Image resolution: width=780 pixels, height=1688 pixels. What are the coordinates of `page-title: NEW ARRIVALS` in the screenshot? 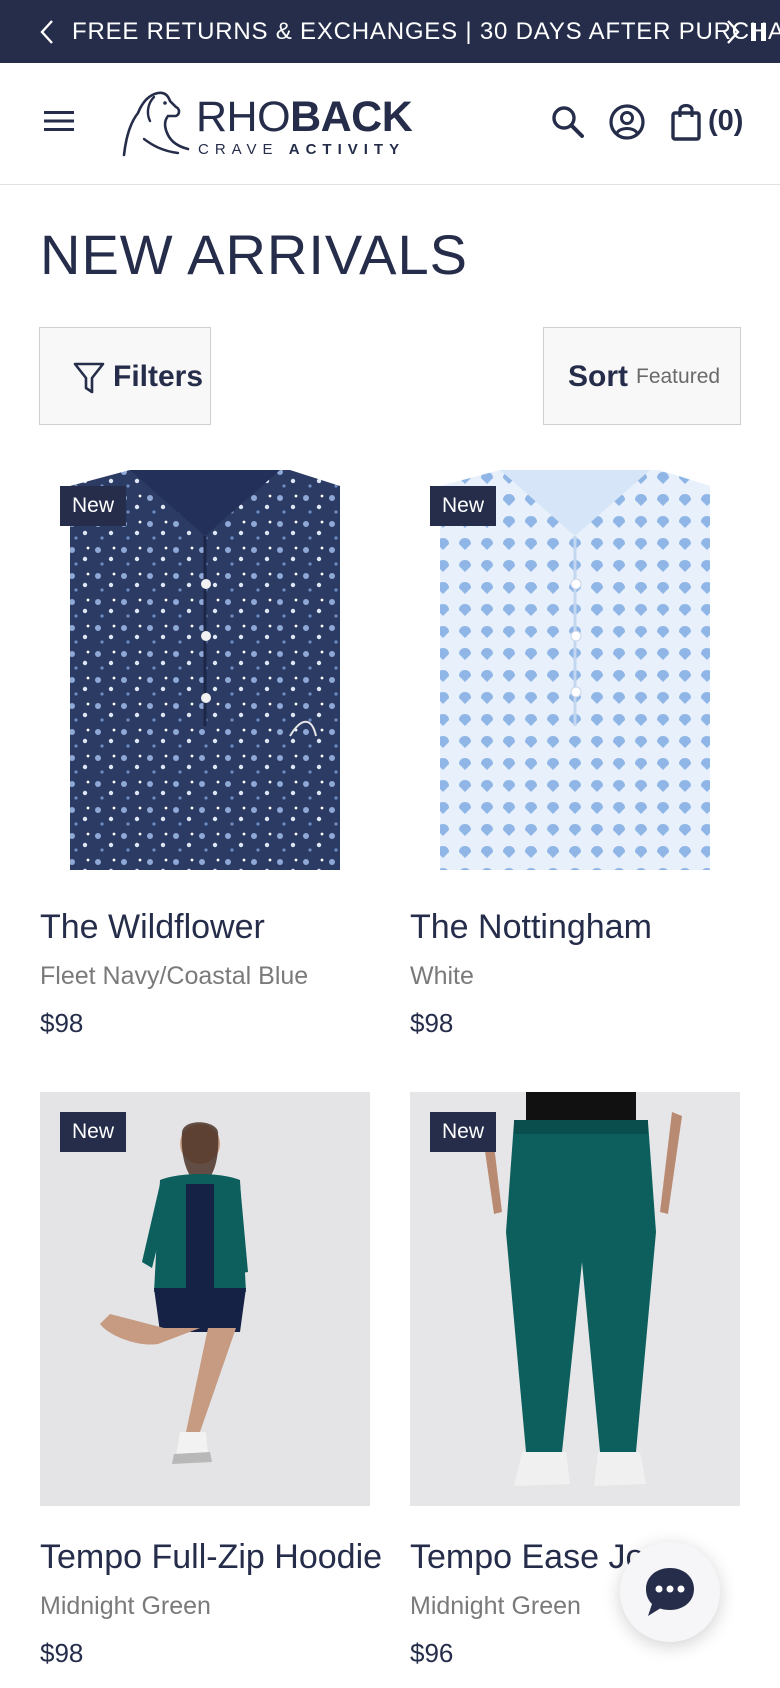 It's located at (254, 254).